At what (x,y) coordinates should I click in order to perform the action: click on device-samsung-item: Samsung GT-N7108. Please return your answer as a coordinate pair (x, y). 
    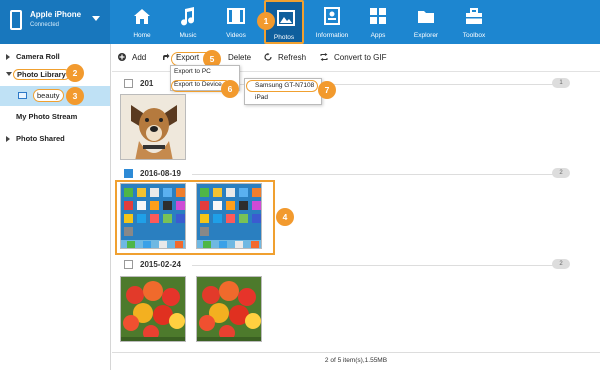
    Looking at the image, I should click on (284, 85).